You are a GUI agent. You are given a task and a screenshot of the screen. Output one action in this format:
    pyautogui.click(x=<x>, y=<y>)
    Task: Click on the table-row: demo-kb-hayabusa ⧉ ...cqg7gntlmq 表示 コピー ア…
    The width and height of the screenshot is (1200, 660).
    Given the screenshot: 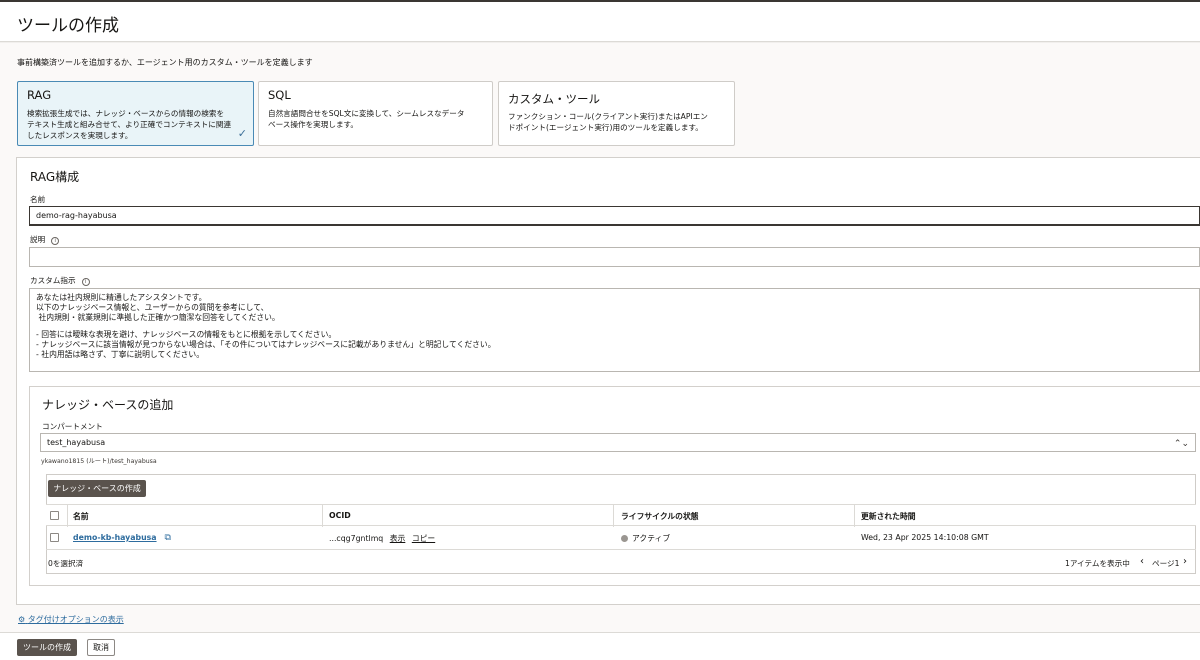 What is the action you would take?
    pyautogui.click(x=621, y=538)
    